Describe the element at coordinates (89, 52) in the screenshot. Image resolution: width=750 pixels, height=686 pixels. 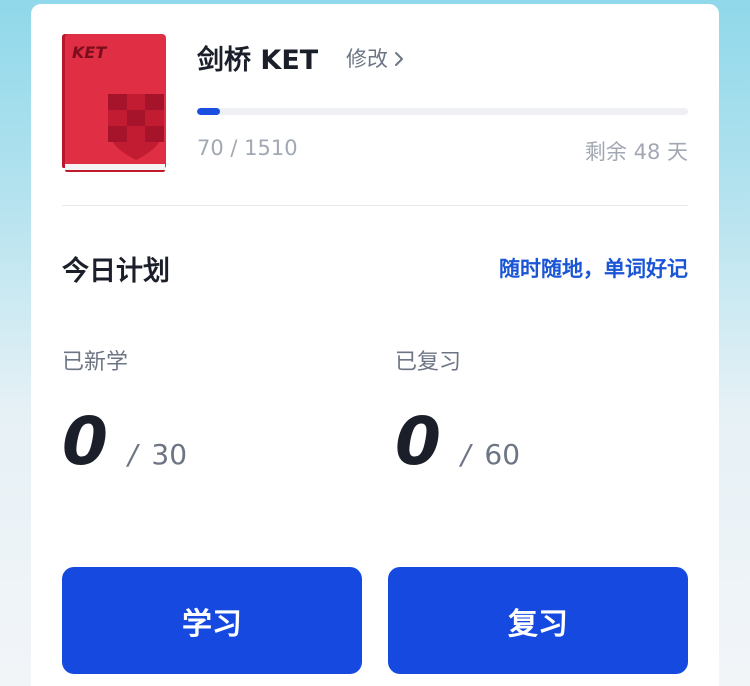
I see `book-cover-label: KET` at that location.